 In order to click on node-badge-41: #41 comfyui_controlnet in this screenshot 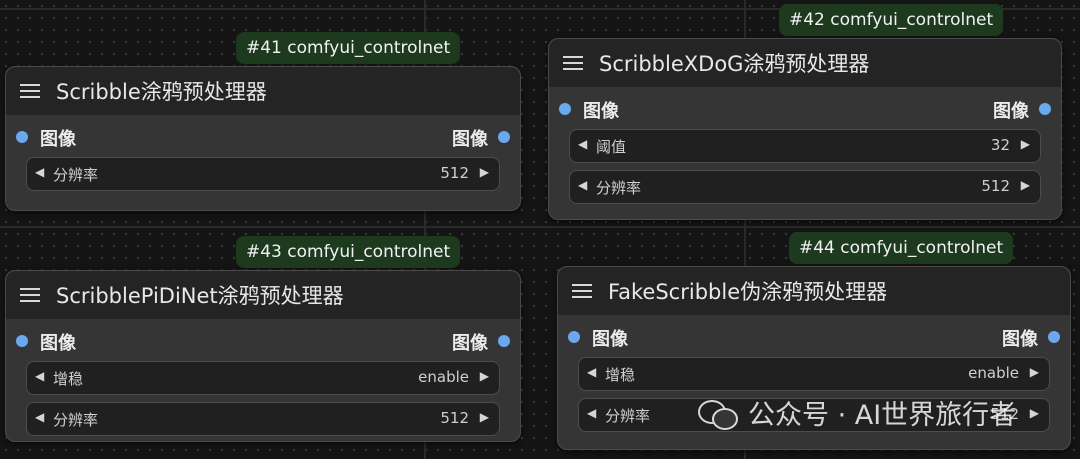, I will do `click(348, 48)`.